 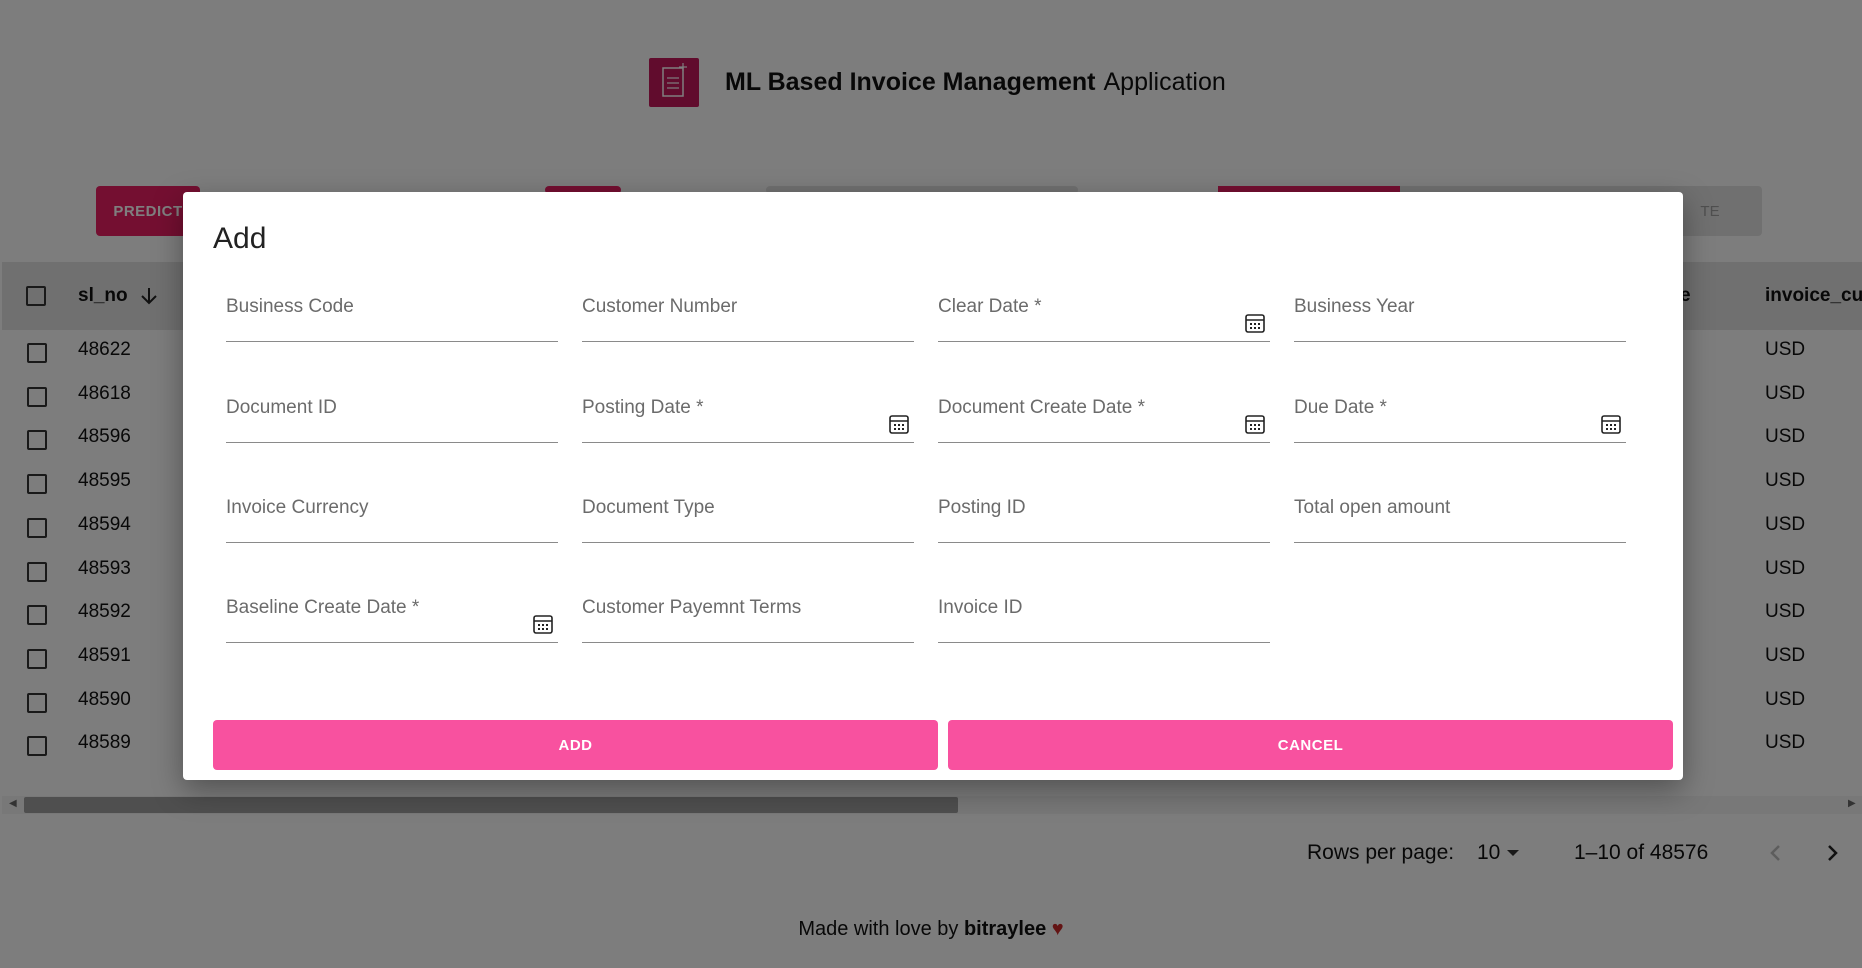 I want to click on posting-date-field: Posting Date *, so click(x=748, y=408).